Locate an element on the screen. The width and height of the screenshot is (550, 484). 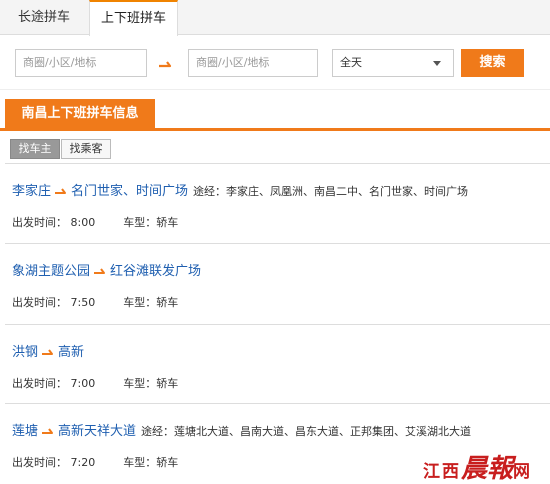
search-bar: 商圈/小区/地标 商圈/小区/地标 全天 搜索 is located at coordinates (275, 63).